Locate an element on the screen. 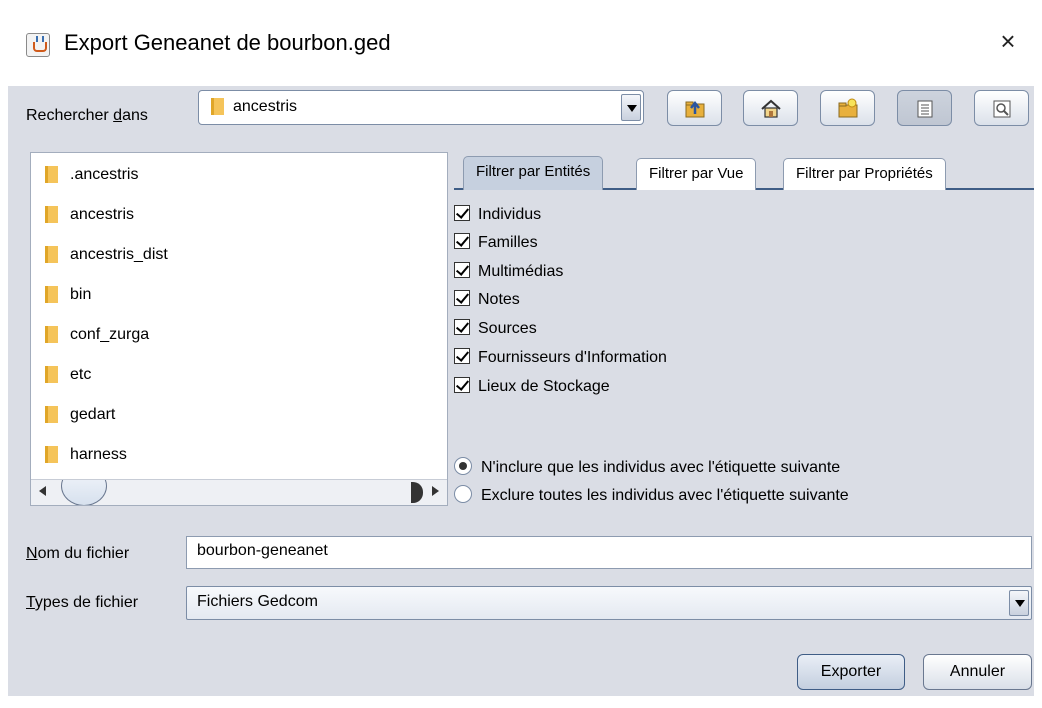  file-type-combo: Fichiers Gedcom is located at coordinates (609, 603).